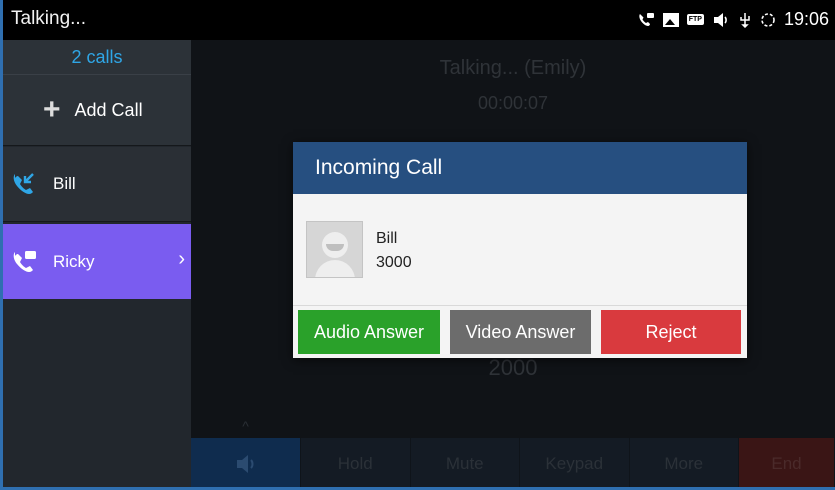 Image resolution: width=835 pixels, height=490 pixels. What do you see at coordinates (245, 426) in the screenshot?
I see `caret-up-icon: ^` at bounding box center [245, 426].